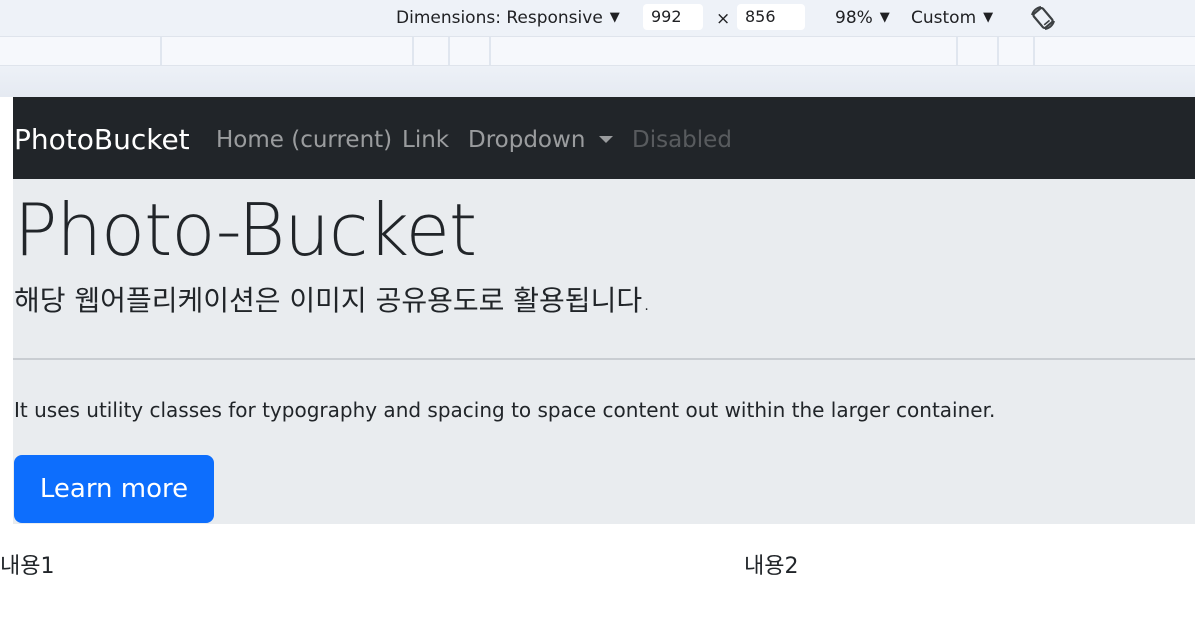 Image resolution: width=1195 pixels, height=624 pixels. I want to click on lead-text: 해당 웹어플리케이션은 이미지 공유용도로 활용됩니다., so click(332, 300).